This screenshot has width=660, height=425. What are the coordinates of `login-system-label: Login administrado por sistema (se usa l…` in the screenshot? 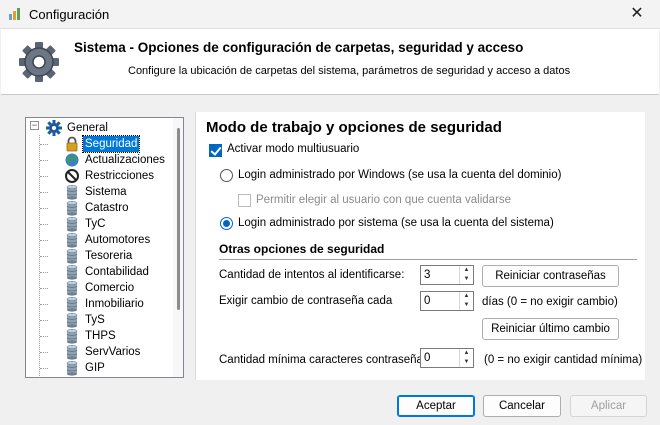 It's located at (396, 223).